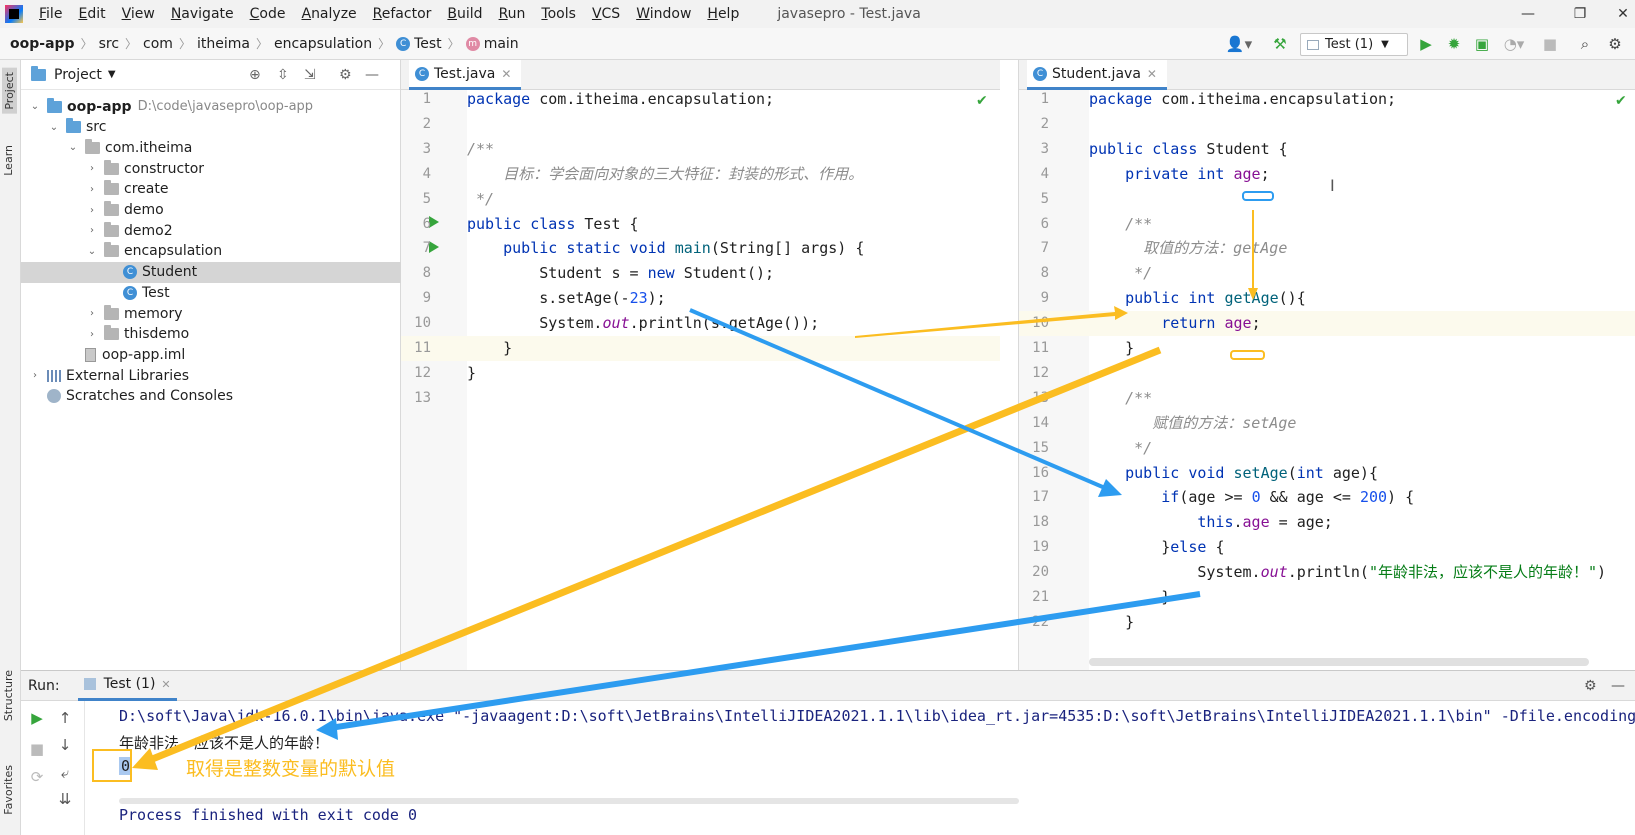 This screenshot has width=1635, height=835. I want to click on collapse-all-icon: ⇲, so click(310, 75).